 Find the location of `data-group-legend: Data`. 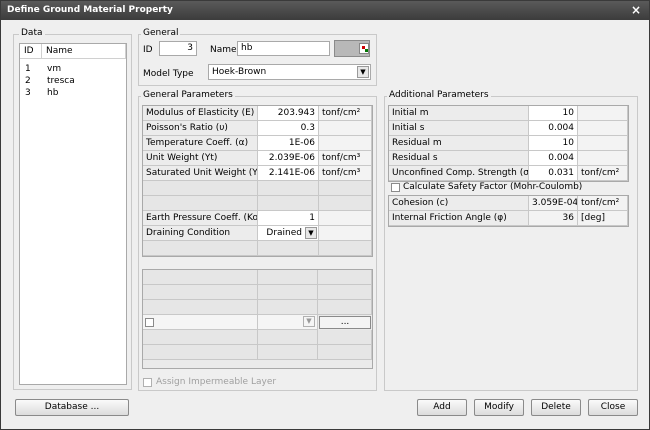

data-group-legend: Data is located at coordinates (32, 33).